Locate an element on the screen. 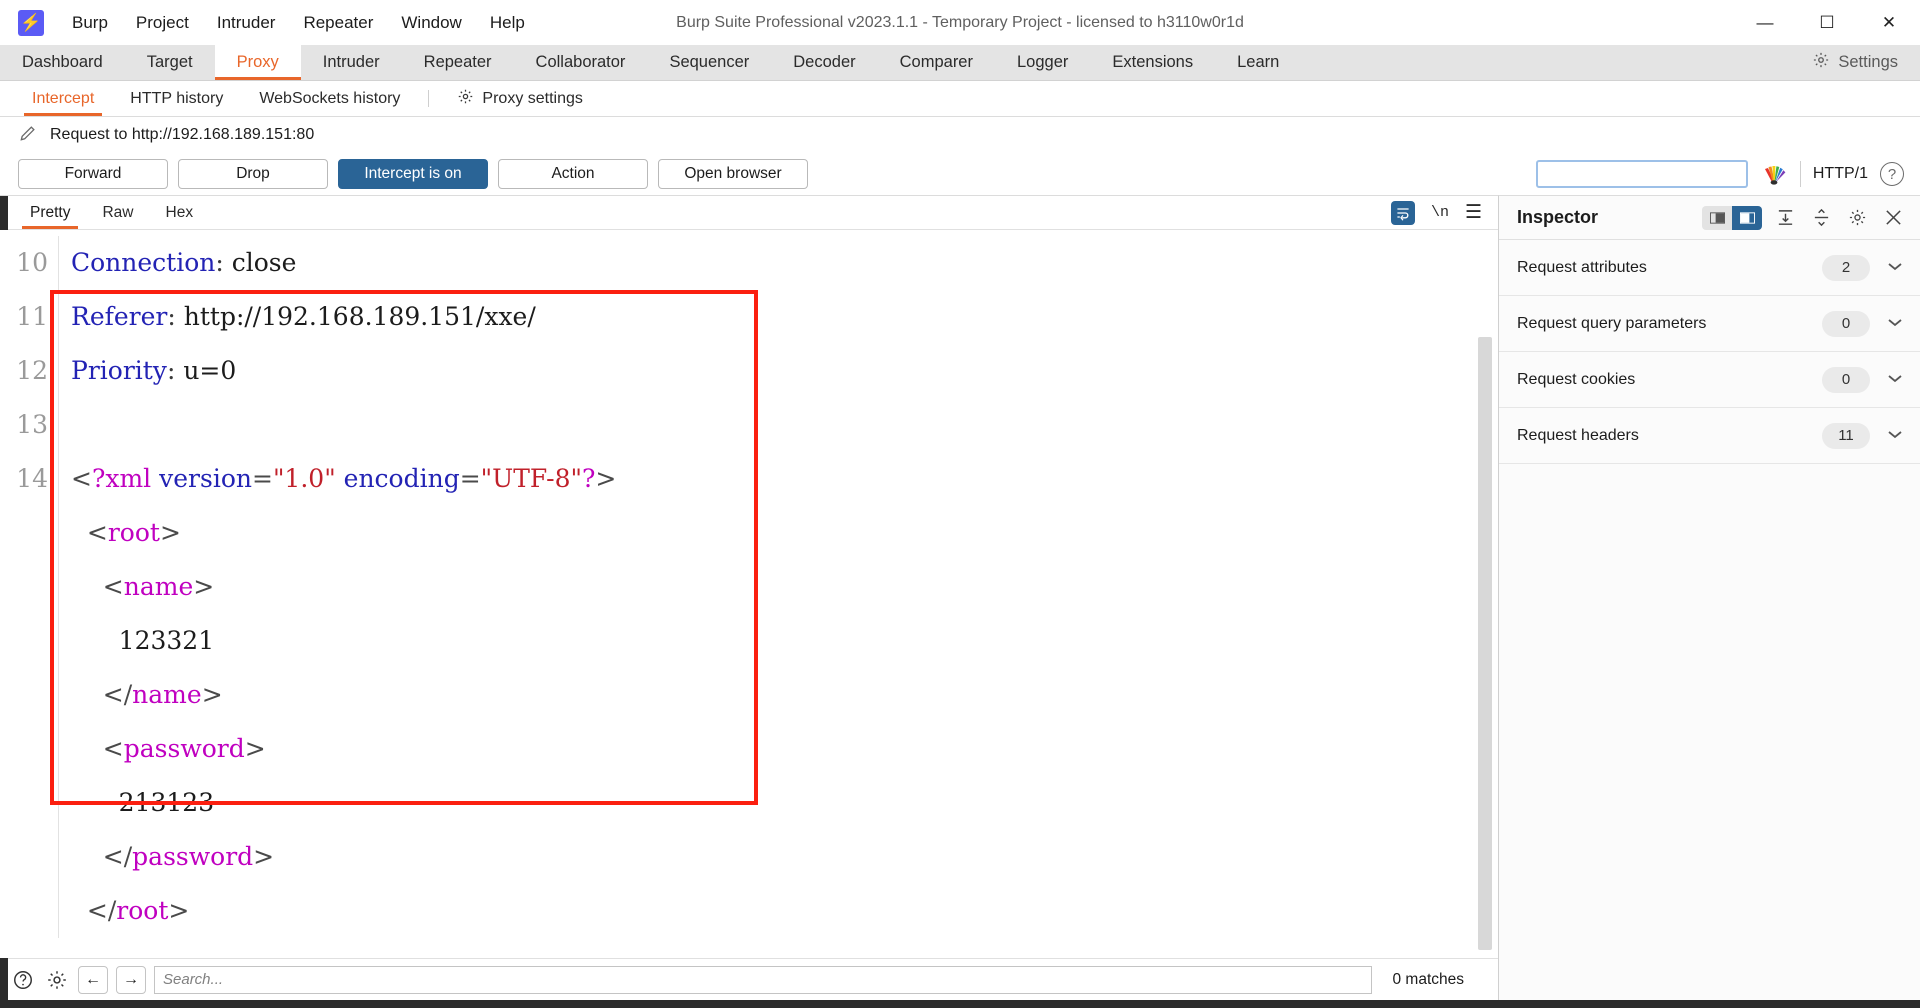  menu-item-repeater: Repeater is located at coordinates (338, 23).